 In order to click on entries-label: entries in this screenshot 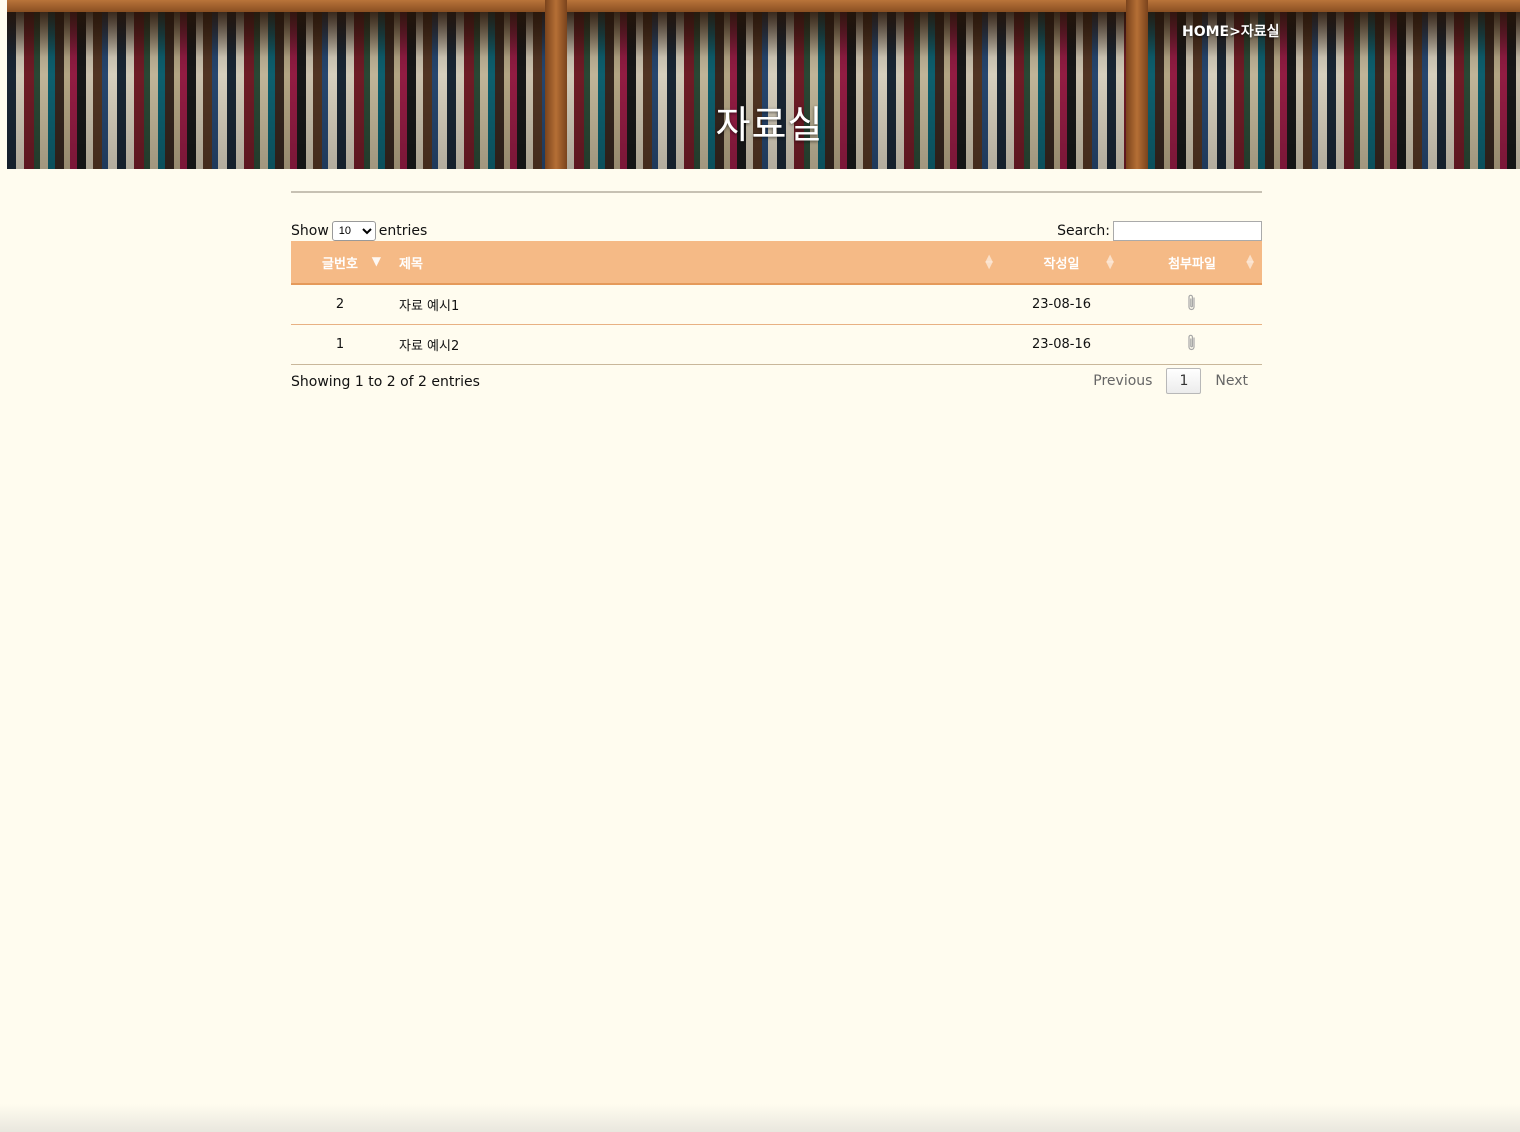, I will do `click(403, 231)`.